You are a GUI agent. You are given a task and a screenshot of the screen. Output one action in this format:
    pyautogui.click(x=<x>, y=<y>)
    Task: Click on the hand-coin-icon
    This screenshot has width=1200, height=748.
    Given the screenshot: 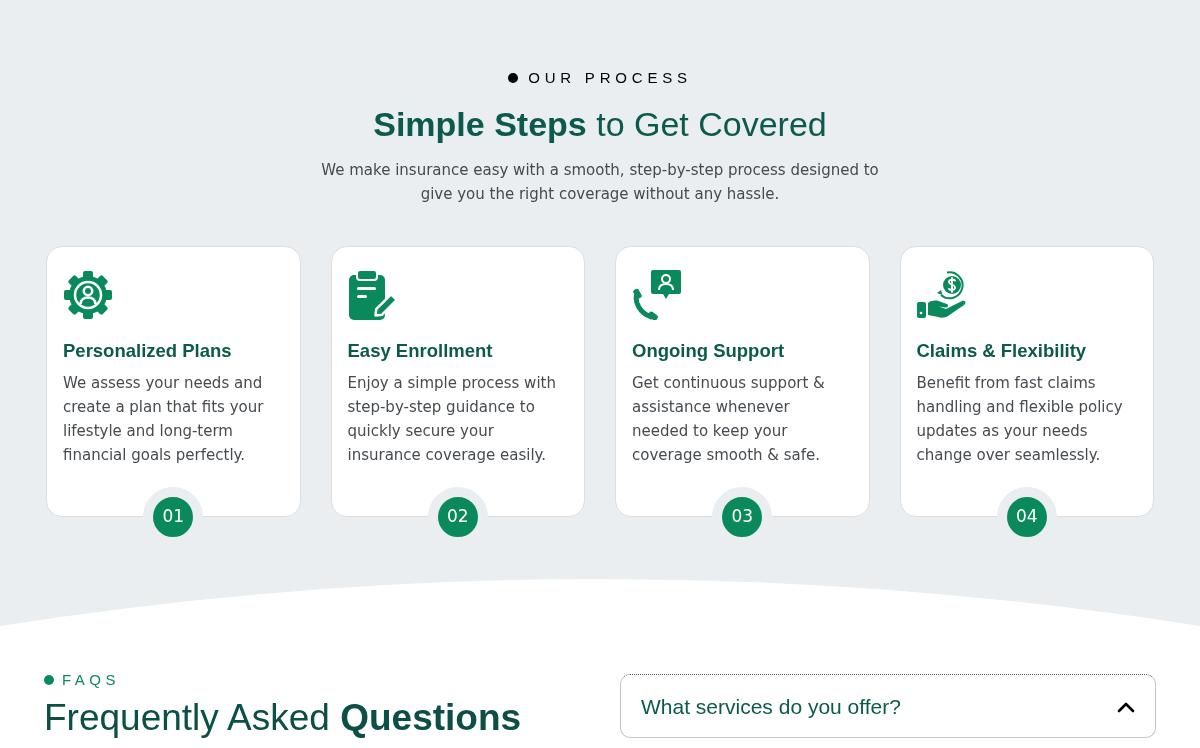 What is the action you would take?
    pyautogui.click(x=941, y=295)
    